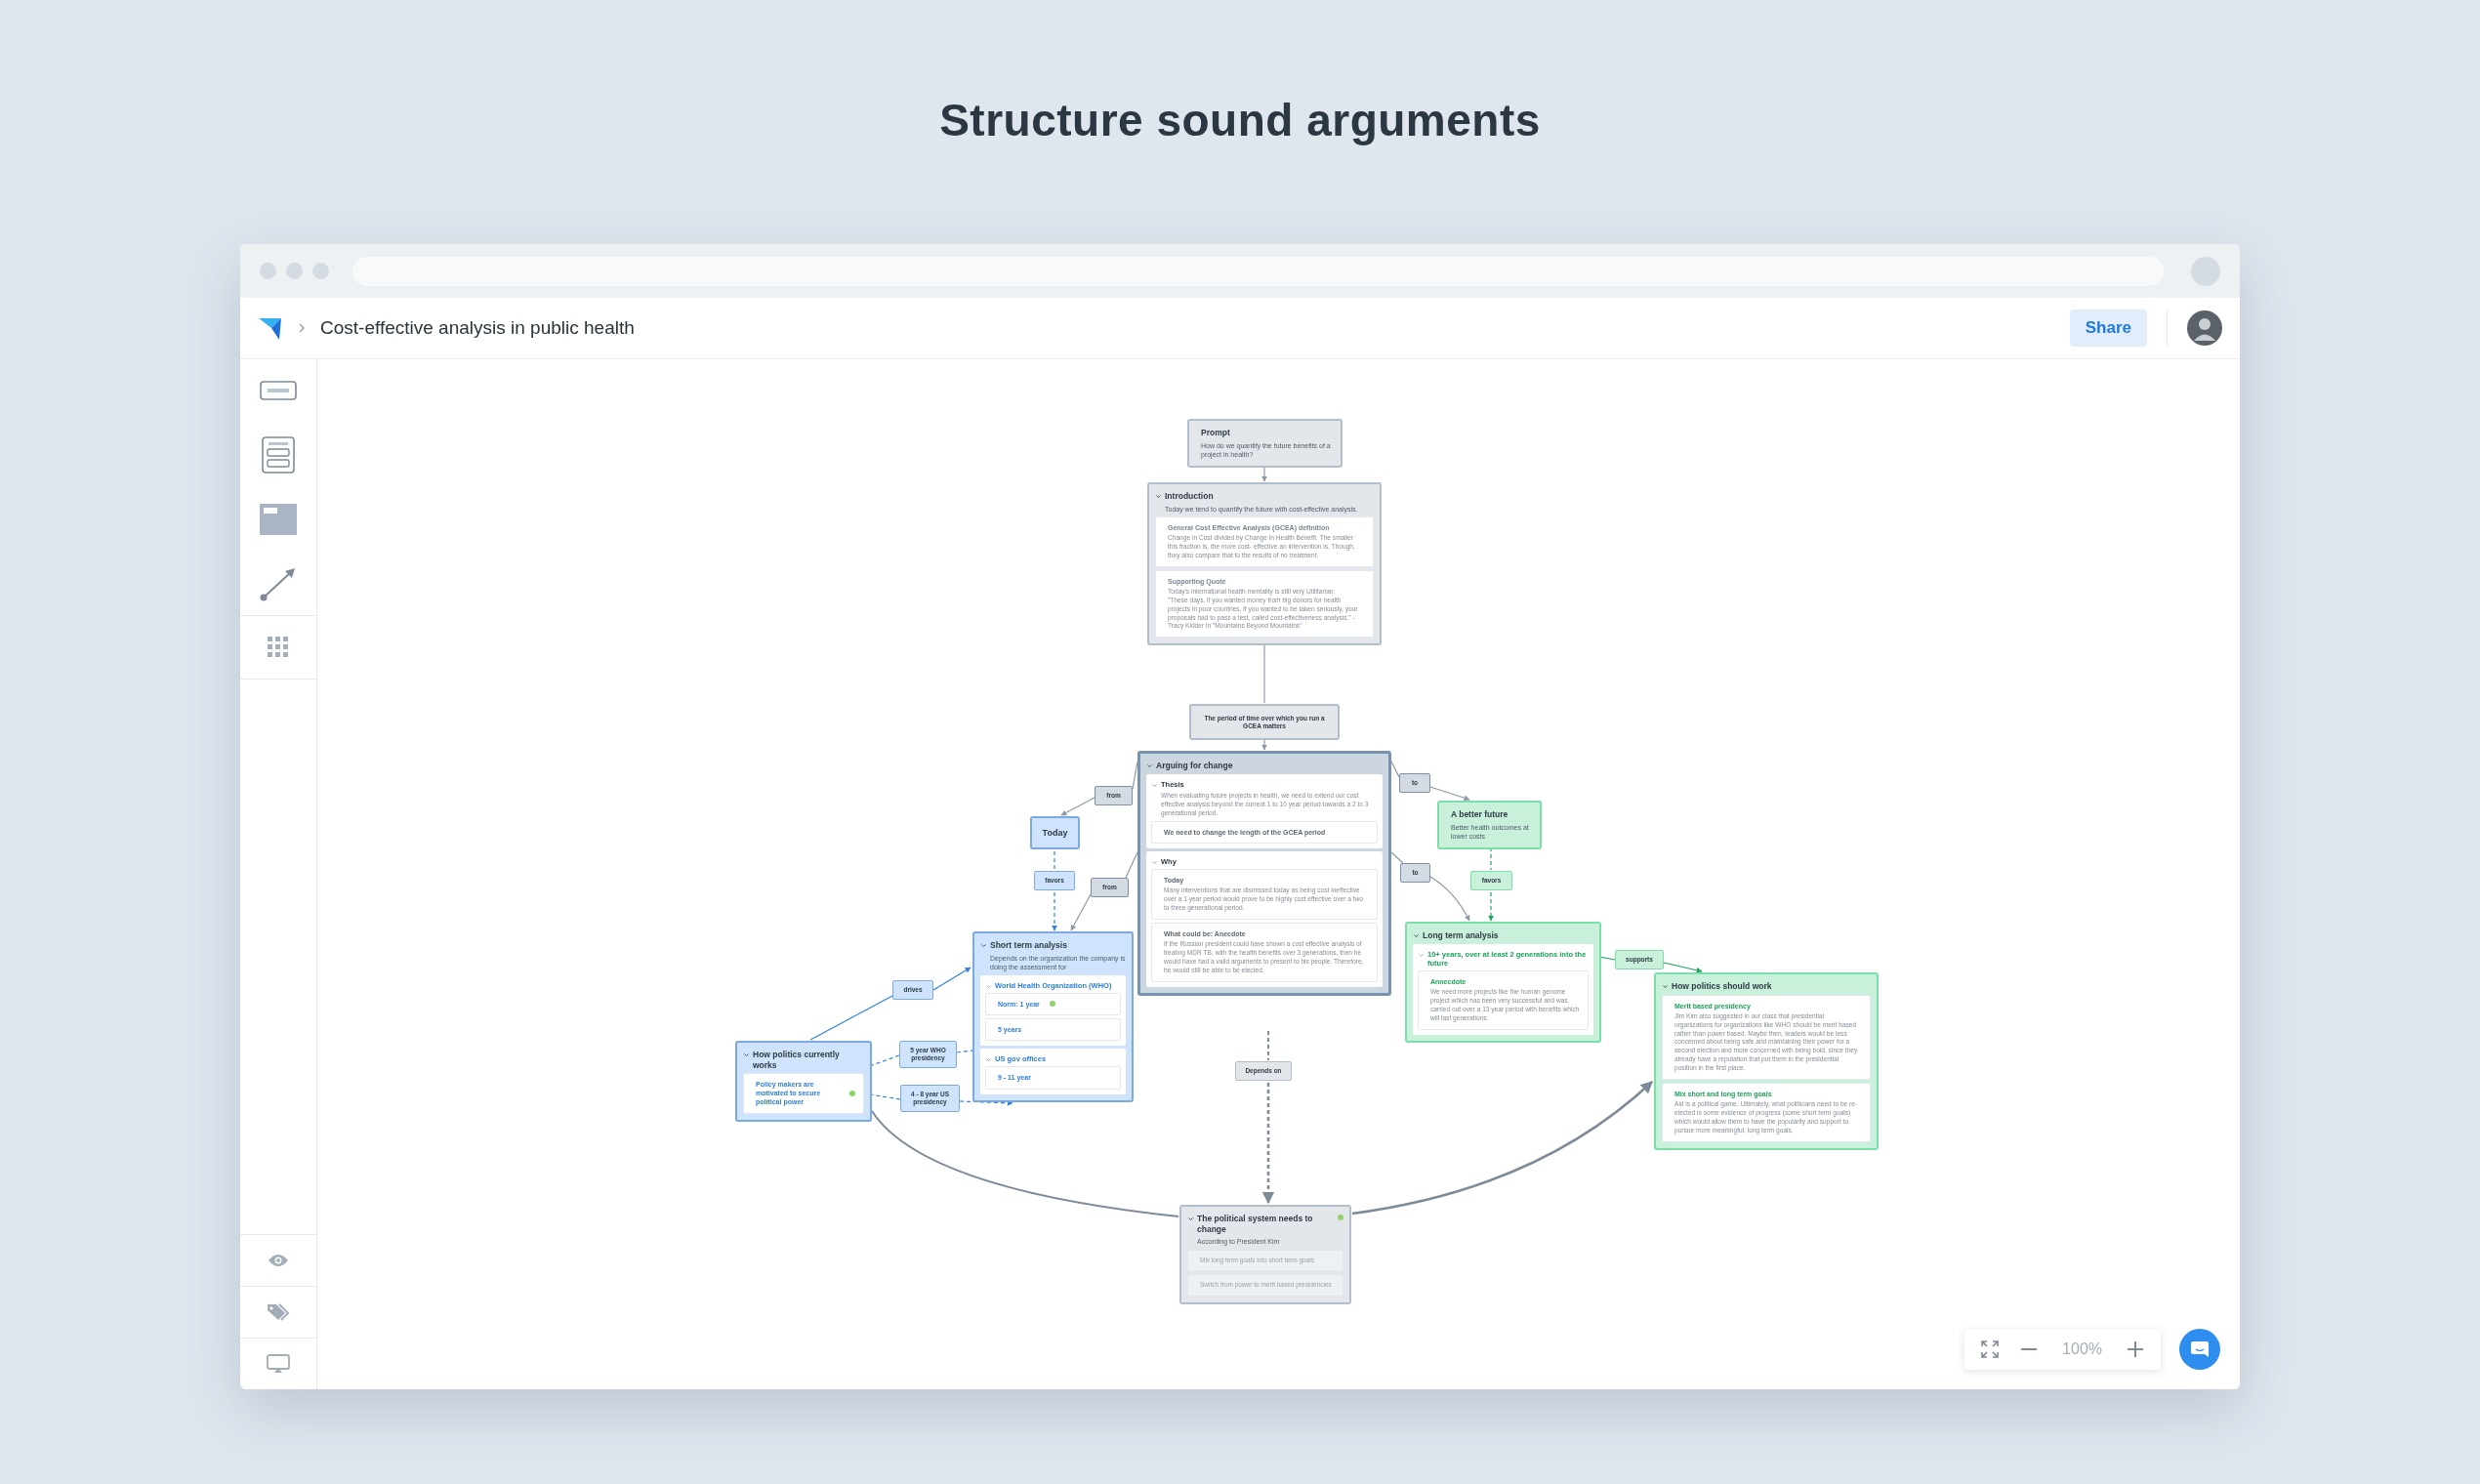 The image size is (2480, 1484). What do you see at coordinates (2108, 328) in the screenshot?
I see `share-button: Share` at bounding box center [2108, 328].